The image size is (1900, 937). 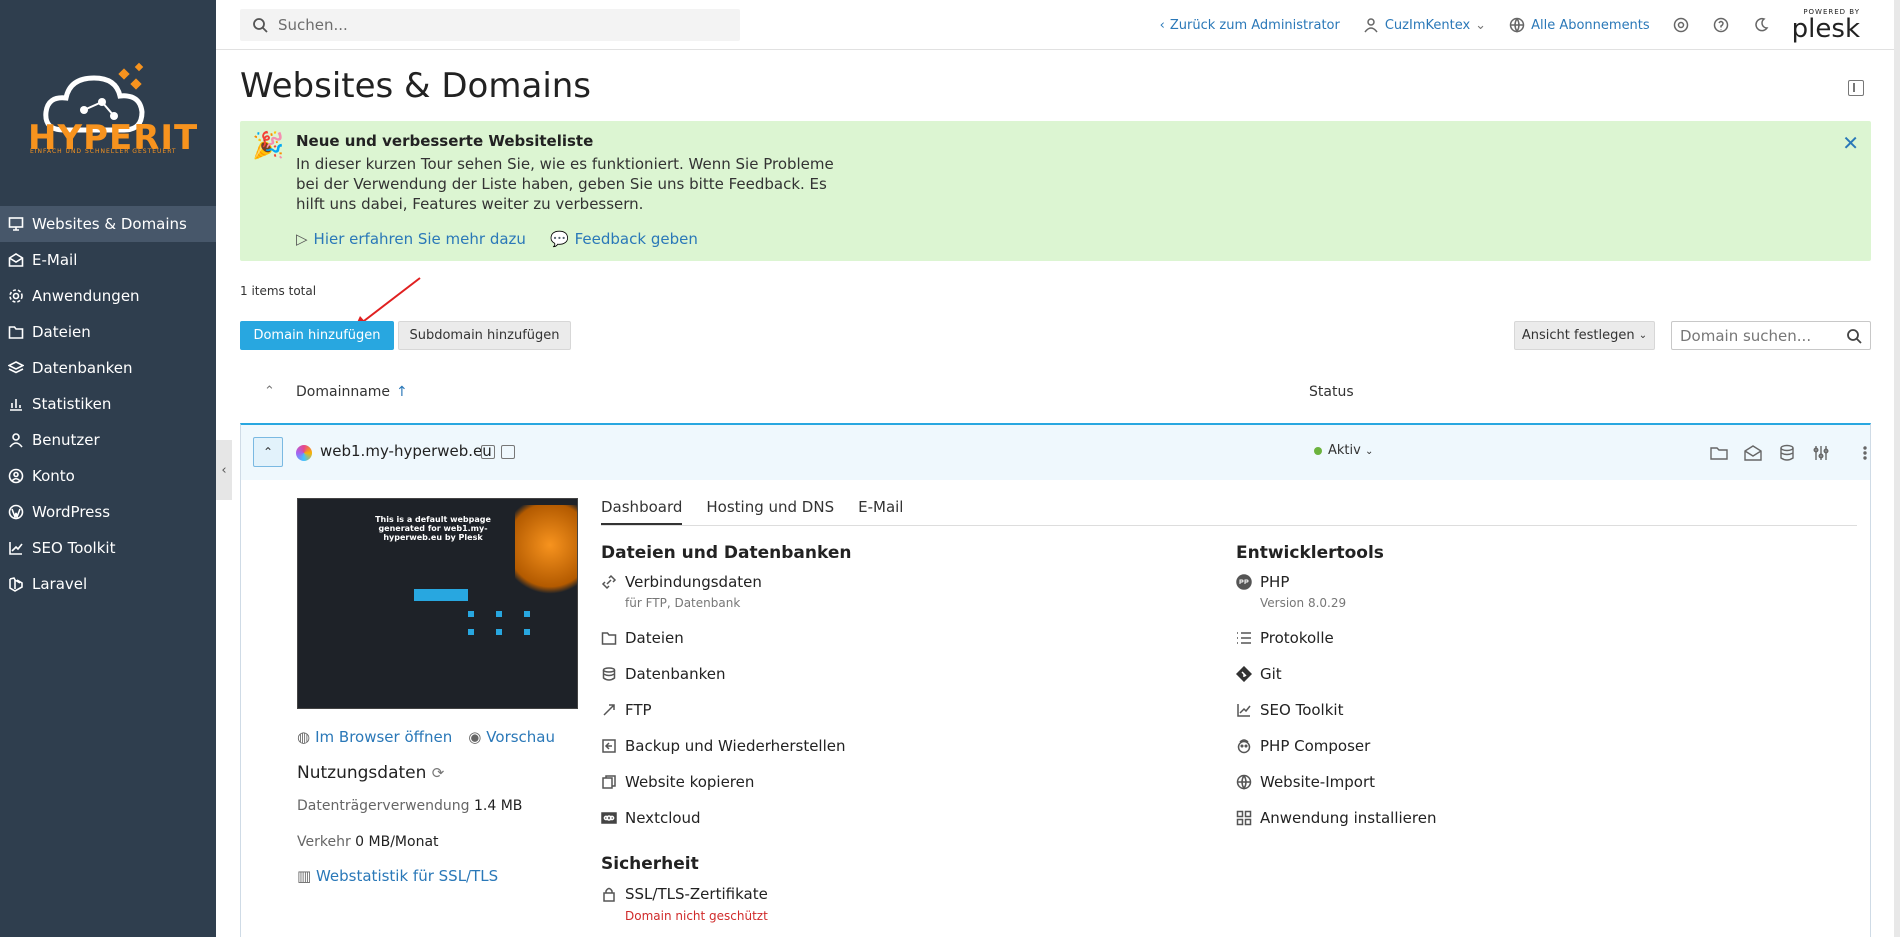 What do you see at coordinates (1897, 468) in the screenshot?
I see `page-scrollbar` at bounding box center [1897, 468].